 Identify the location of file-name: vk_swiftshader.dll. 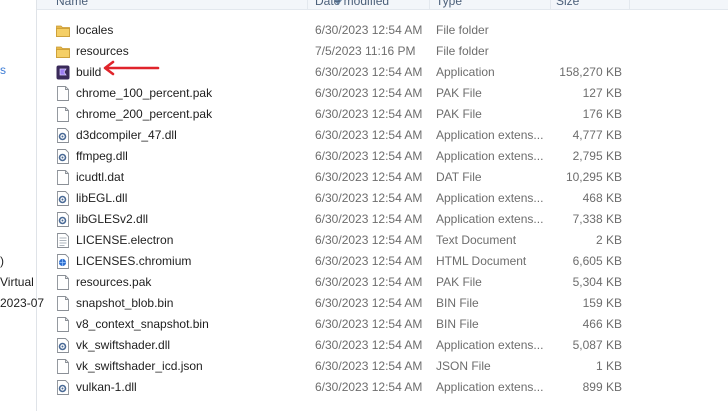
(123, 345).